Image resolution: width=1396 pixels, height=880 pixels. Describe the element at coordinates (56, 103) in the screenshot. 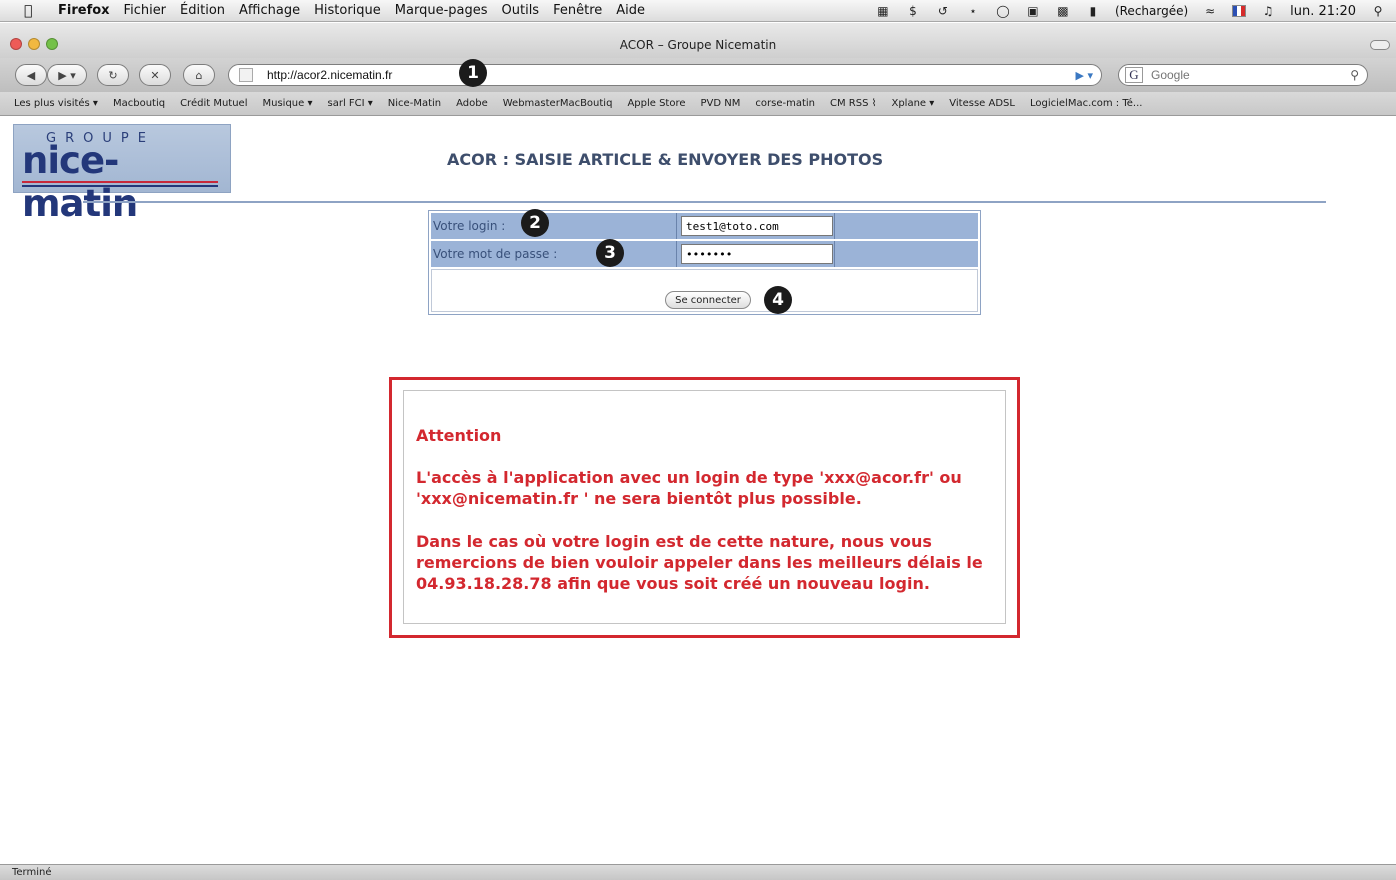

I see `bookmark-item: Les plus visités ▾` at that location.